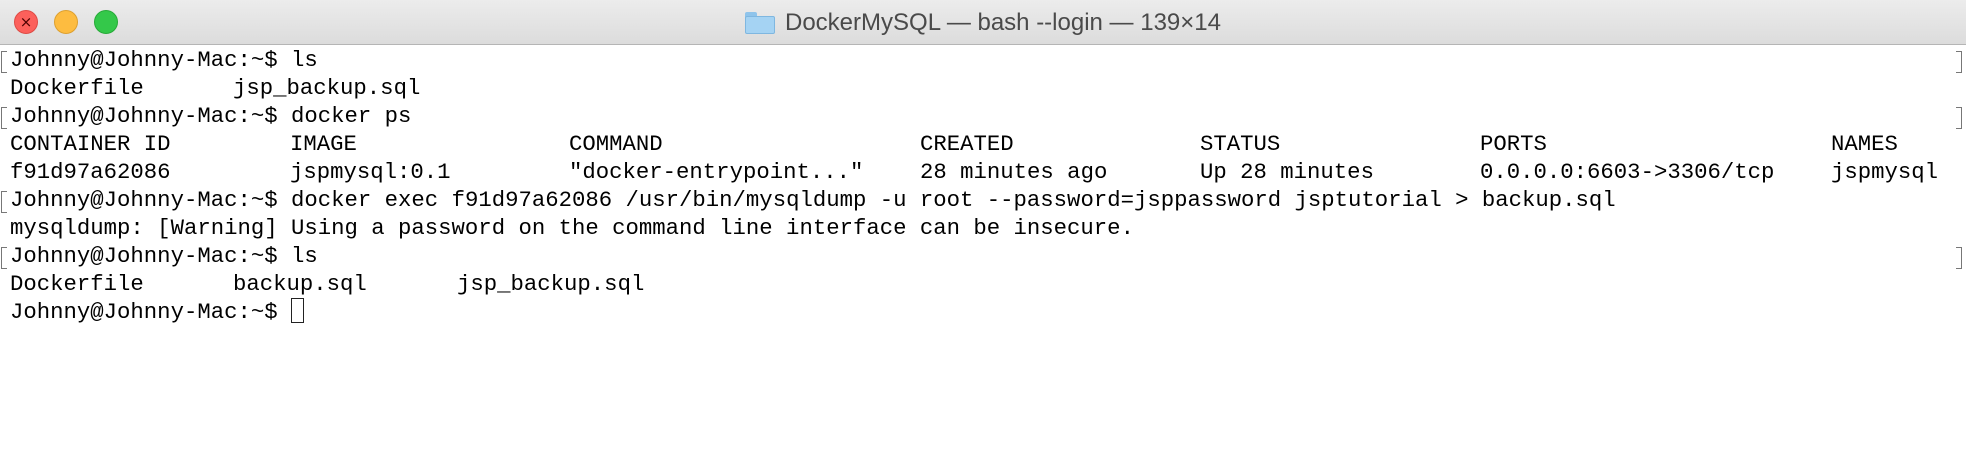 The image size is (1966, 452). I want to click on table-cell: Up 28 minutes, so click(1287, 172).